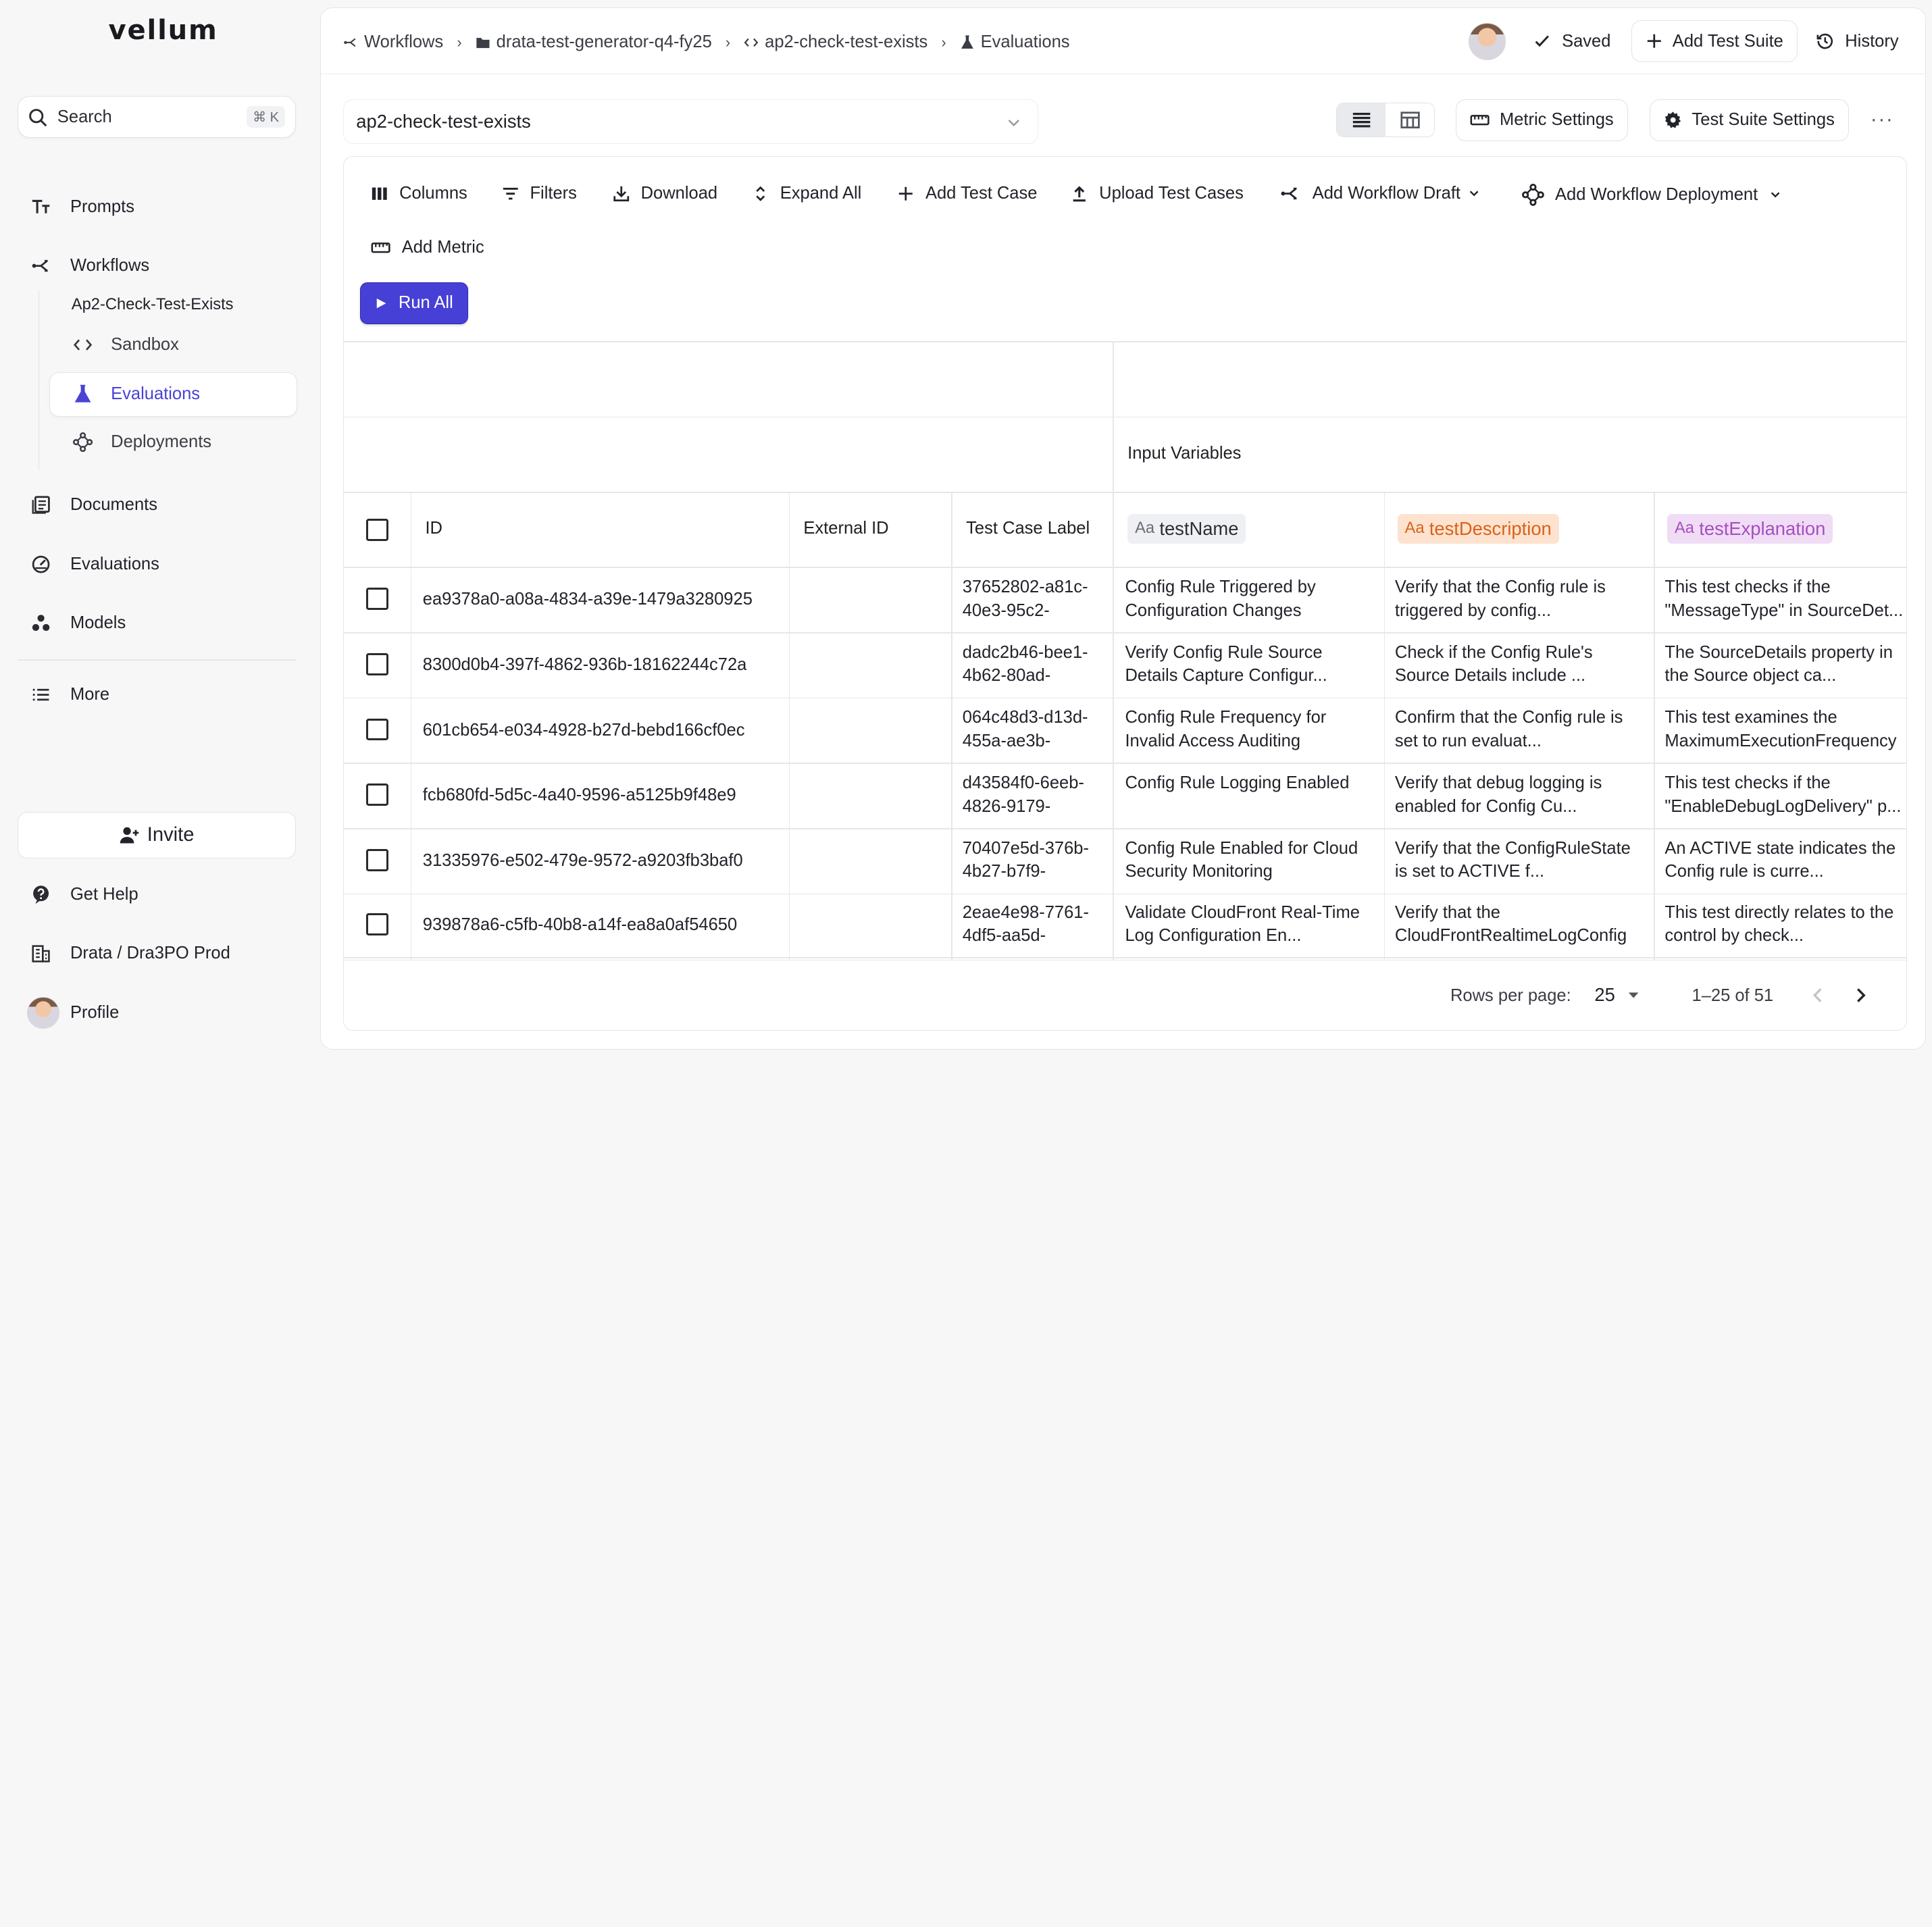 This screenshot has width=1932, height=1927. What do you see at coordinates (110, 266) in the screenshot?
I see `sidebar-item-label: Workflows` at bounding box center [110, 266].